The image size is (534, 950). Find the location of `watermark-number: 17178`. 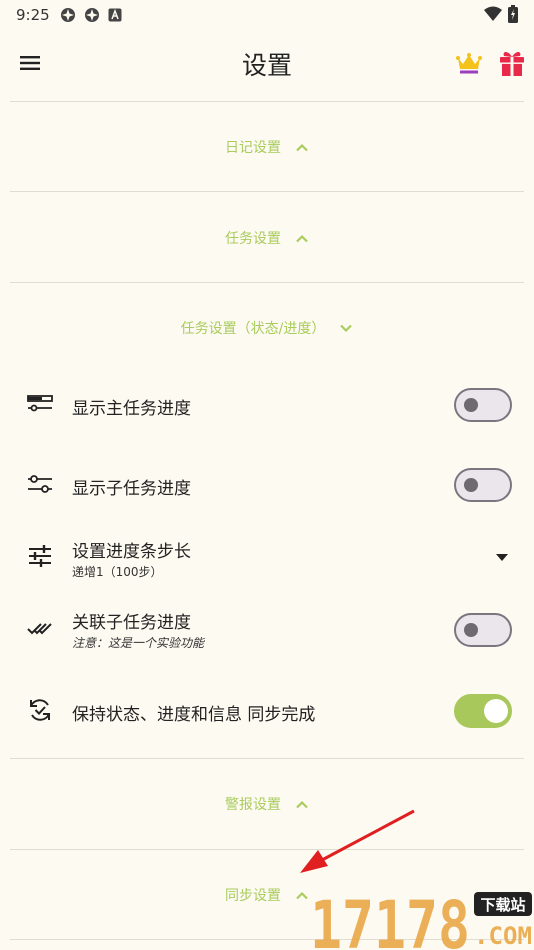

watermark-number: 17178 is located at coordinates (390, 919).